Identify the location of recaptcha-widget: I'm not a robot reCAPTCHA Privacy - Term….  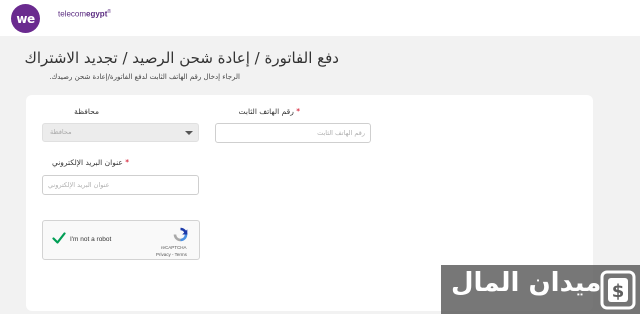
(121, 240).